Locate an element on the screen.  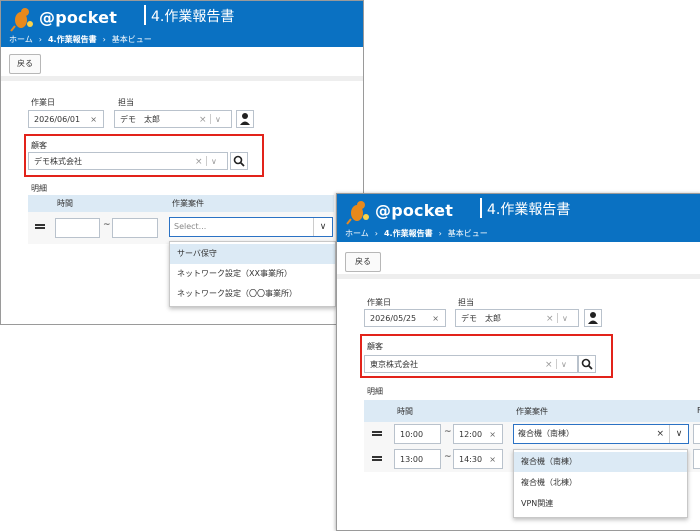
dropdown-option: サーバ保守 is located at coordinates (252, 254).